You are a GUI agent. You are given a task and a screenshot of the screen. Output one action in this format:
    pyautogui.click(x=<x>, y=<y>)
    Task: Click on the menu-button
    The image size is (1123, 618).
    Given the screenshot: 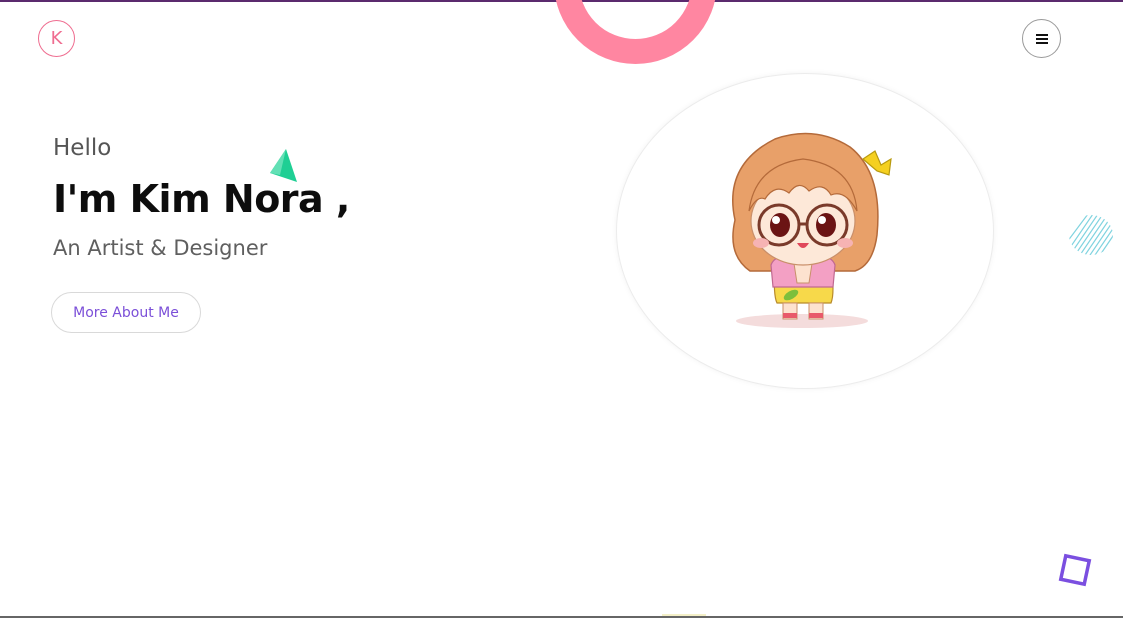 What is the action you would take?
    pyautogui.click(x=1041, y=38)
    